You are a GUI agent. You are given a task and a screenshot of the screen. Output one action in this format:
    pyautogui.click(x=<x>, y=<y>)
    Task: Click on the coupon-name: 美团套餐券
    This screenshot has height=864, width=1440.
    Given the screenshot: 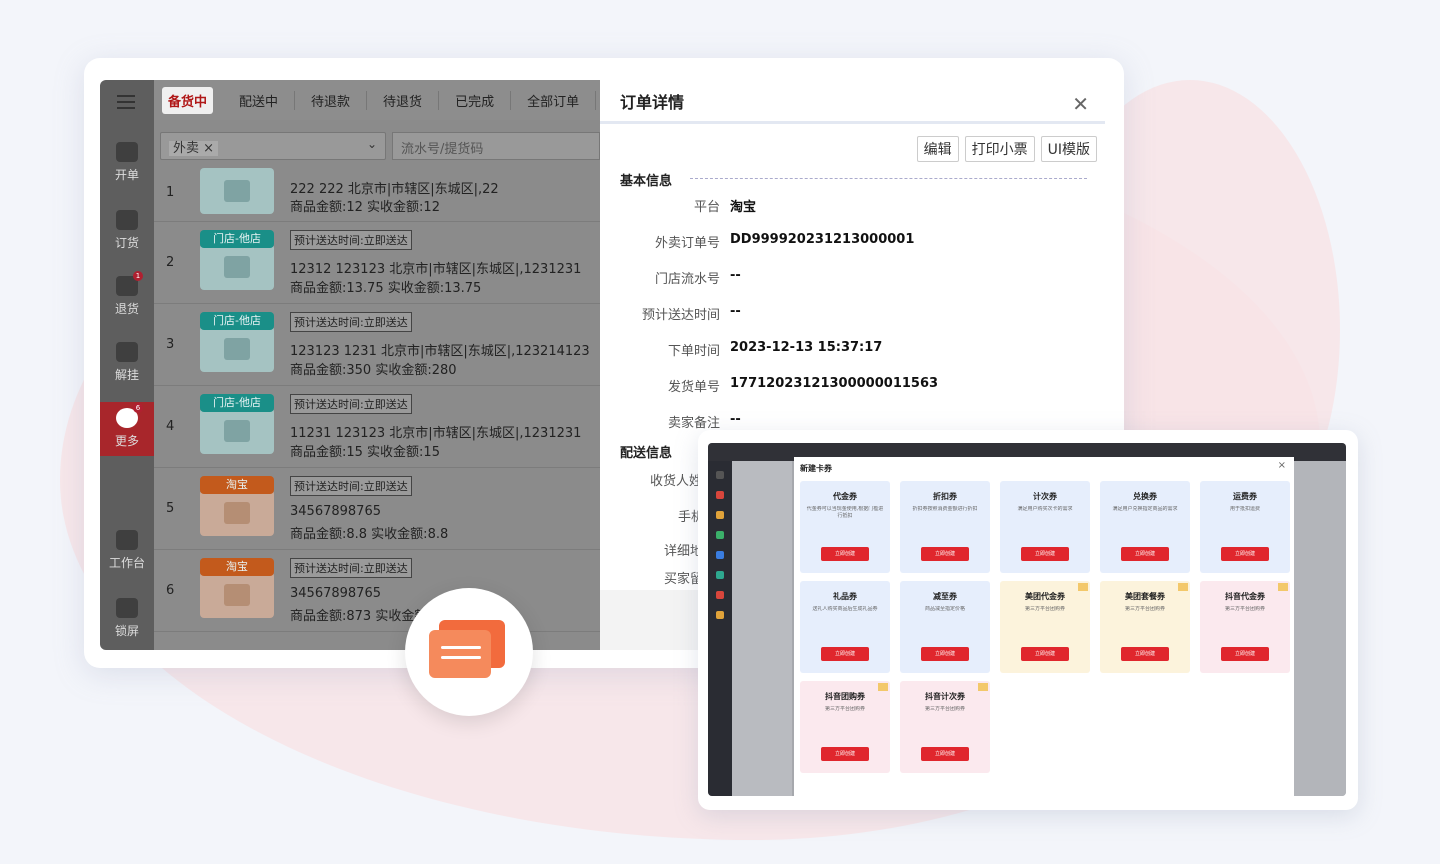 What is the action you would take?
    pyautogui.click(x=1145, y=596)
    